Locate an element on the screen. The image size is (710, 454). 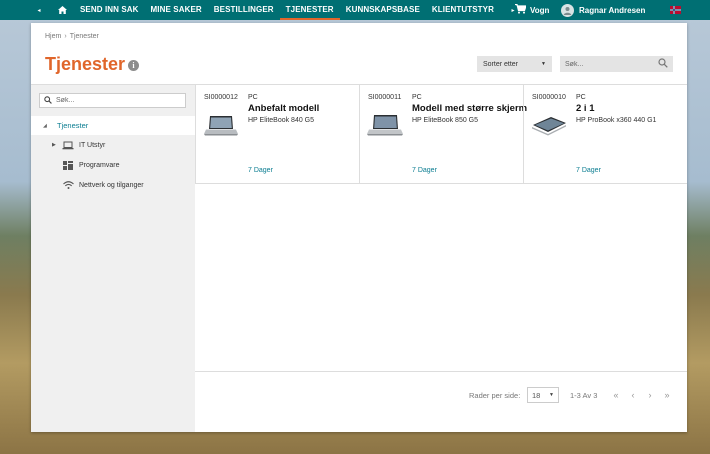
prev-page-button: ‹ is located at coordinates (633, 395).